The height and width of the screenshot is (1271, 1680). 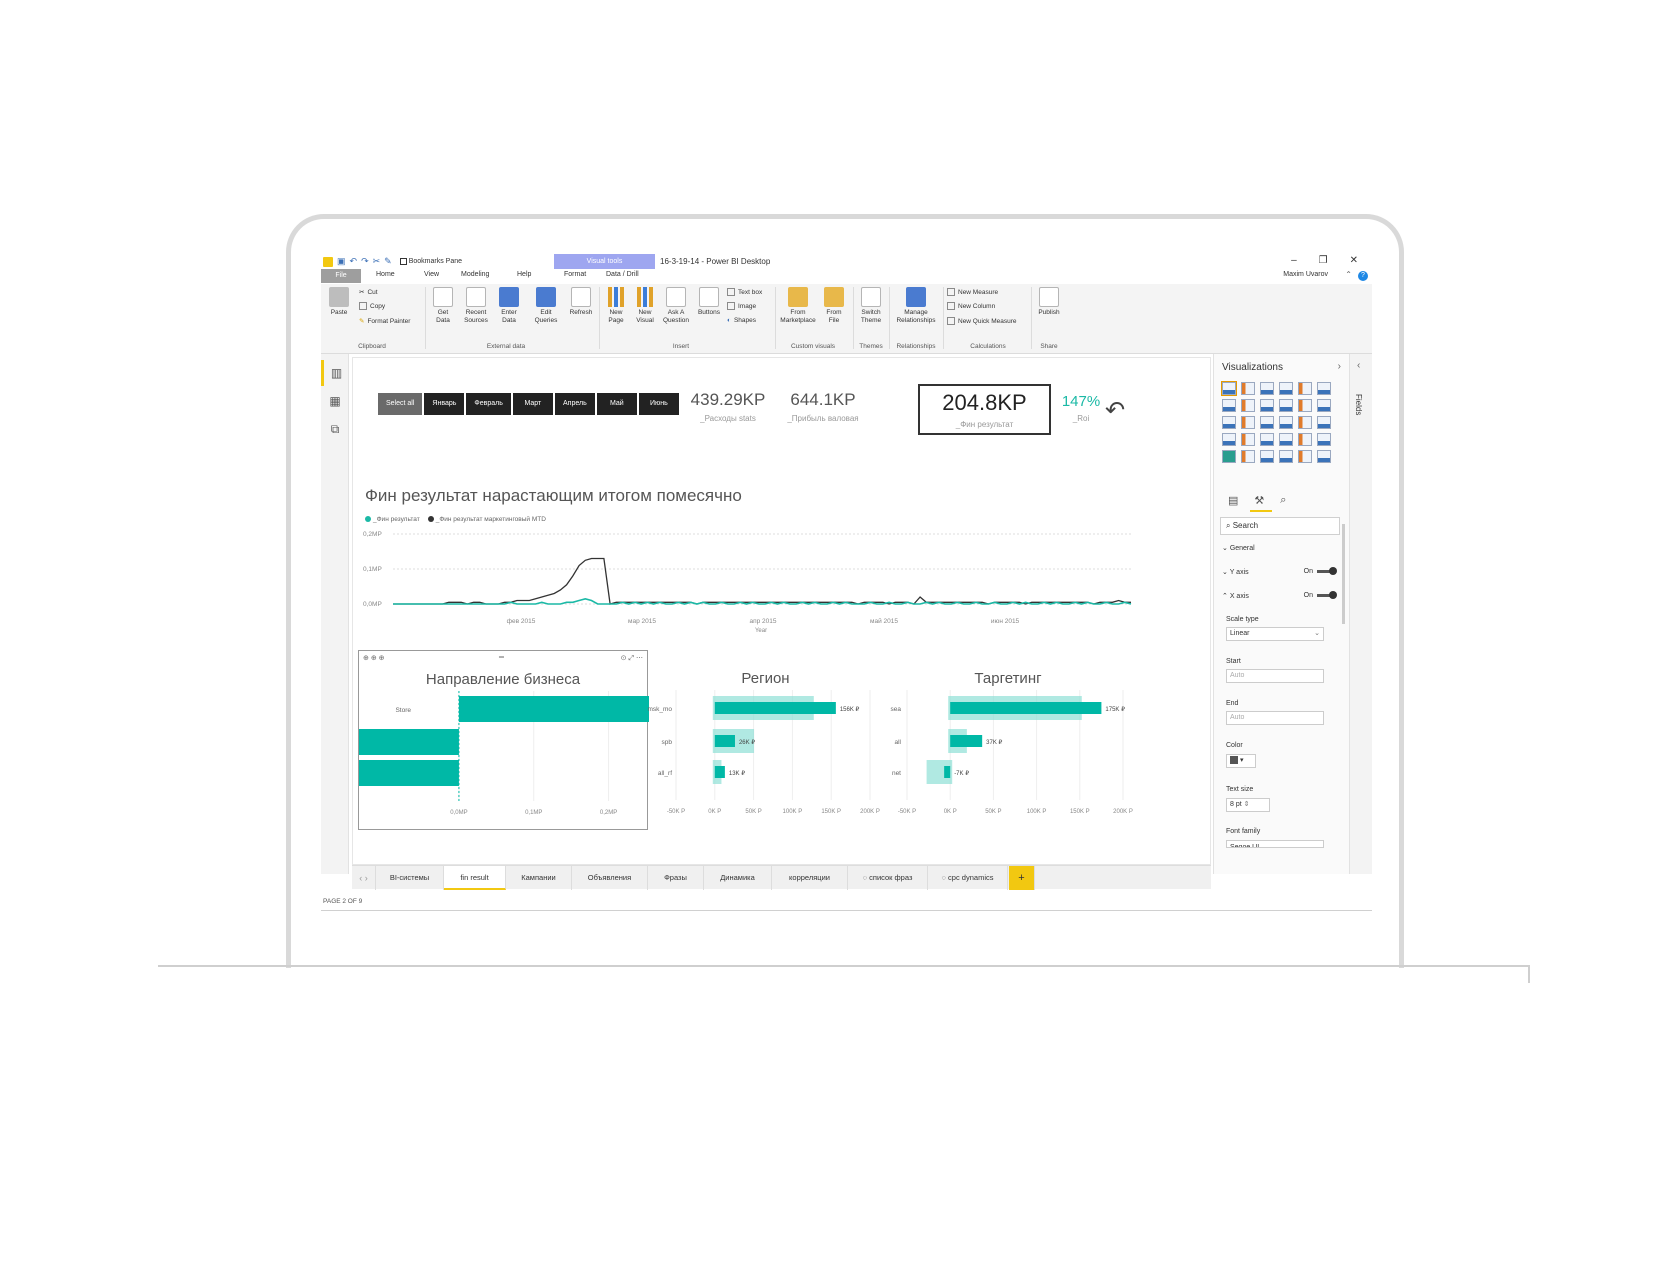 What do you see at coordinates (676, 306) in the screenshot?
I see `ask-question-button: Ask A Question` at bounding box center [676, 306].